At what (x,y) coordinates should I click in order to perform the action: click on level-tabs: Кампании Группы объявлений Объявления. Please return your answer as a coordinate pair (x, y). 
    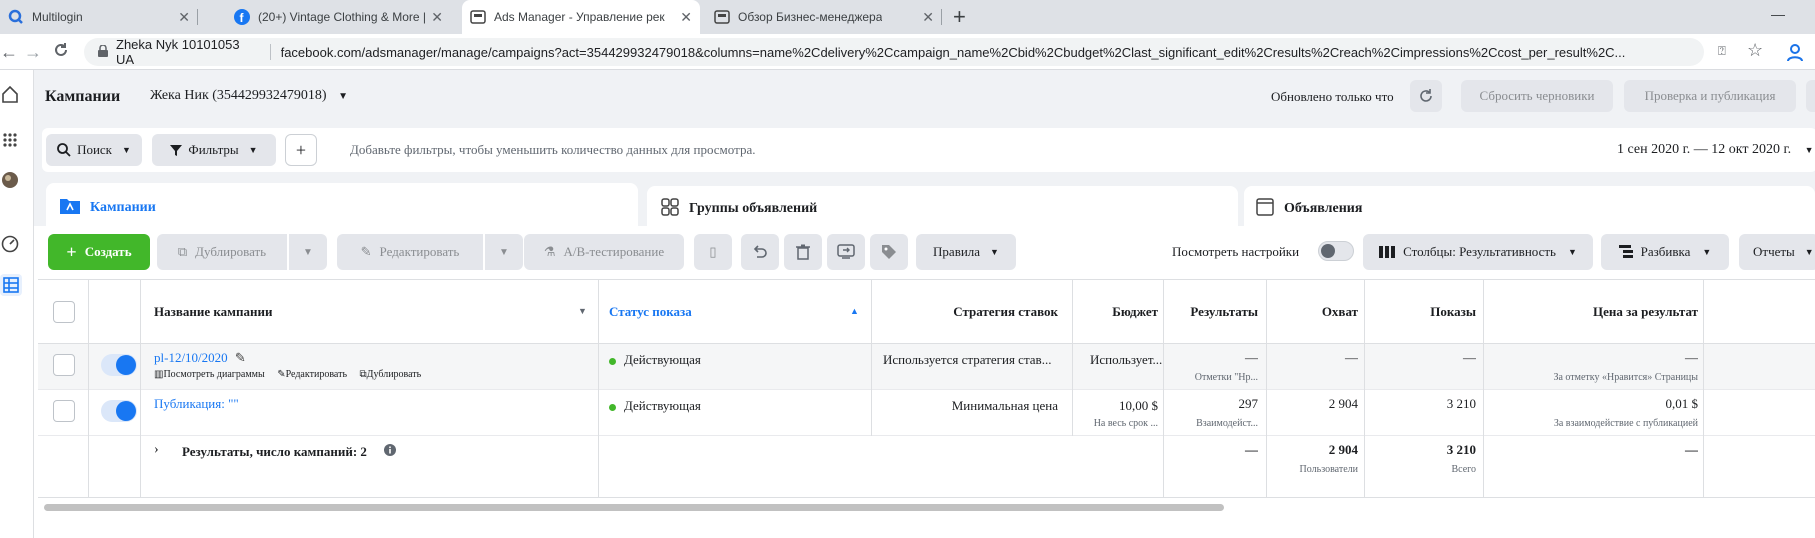
    Looking at the image, I should click on (924, 205).